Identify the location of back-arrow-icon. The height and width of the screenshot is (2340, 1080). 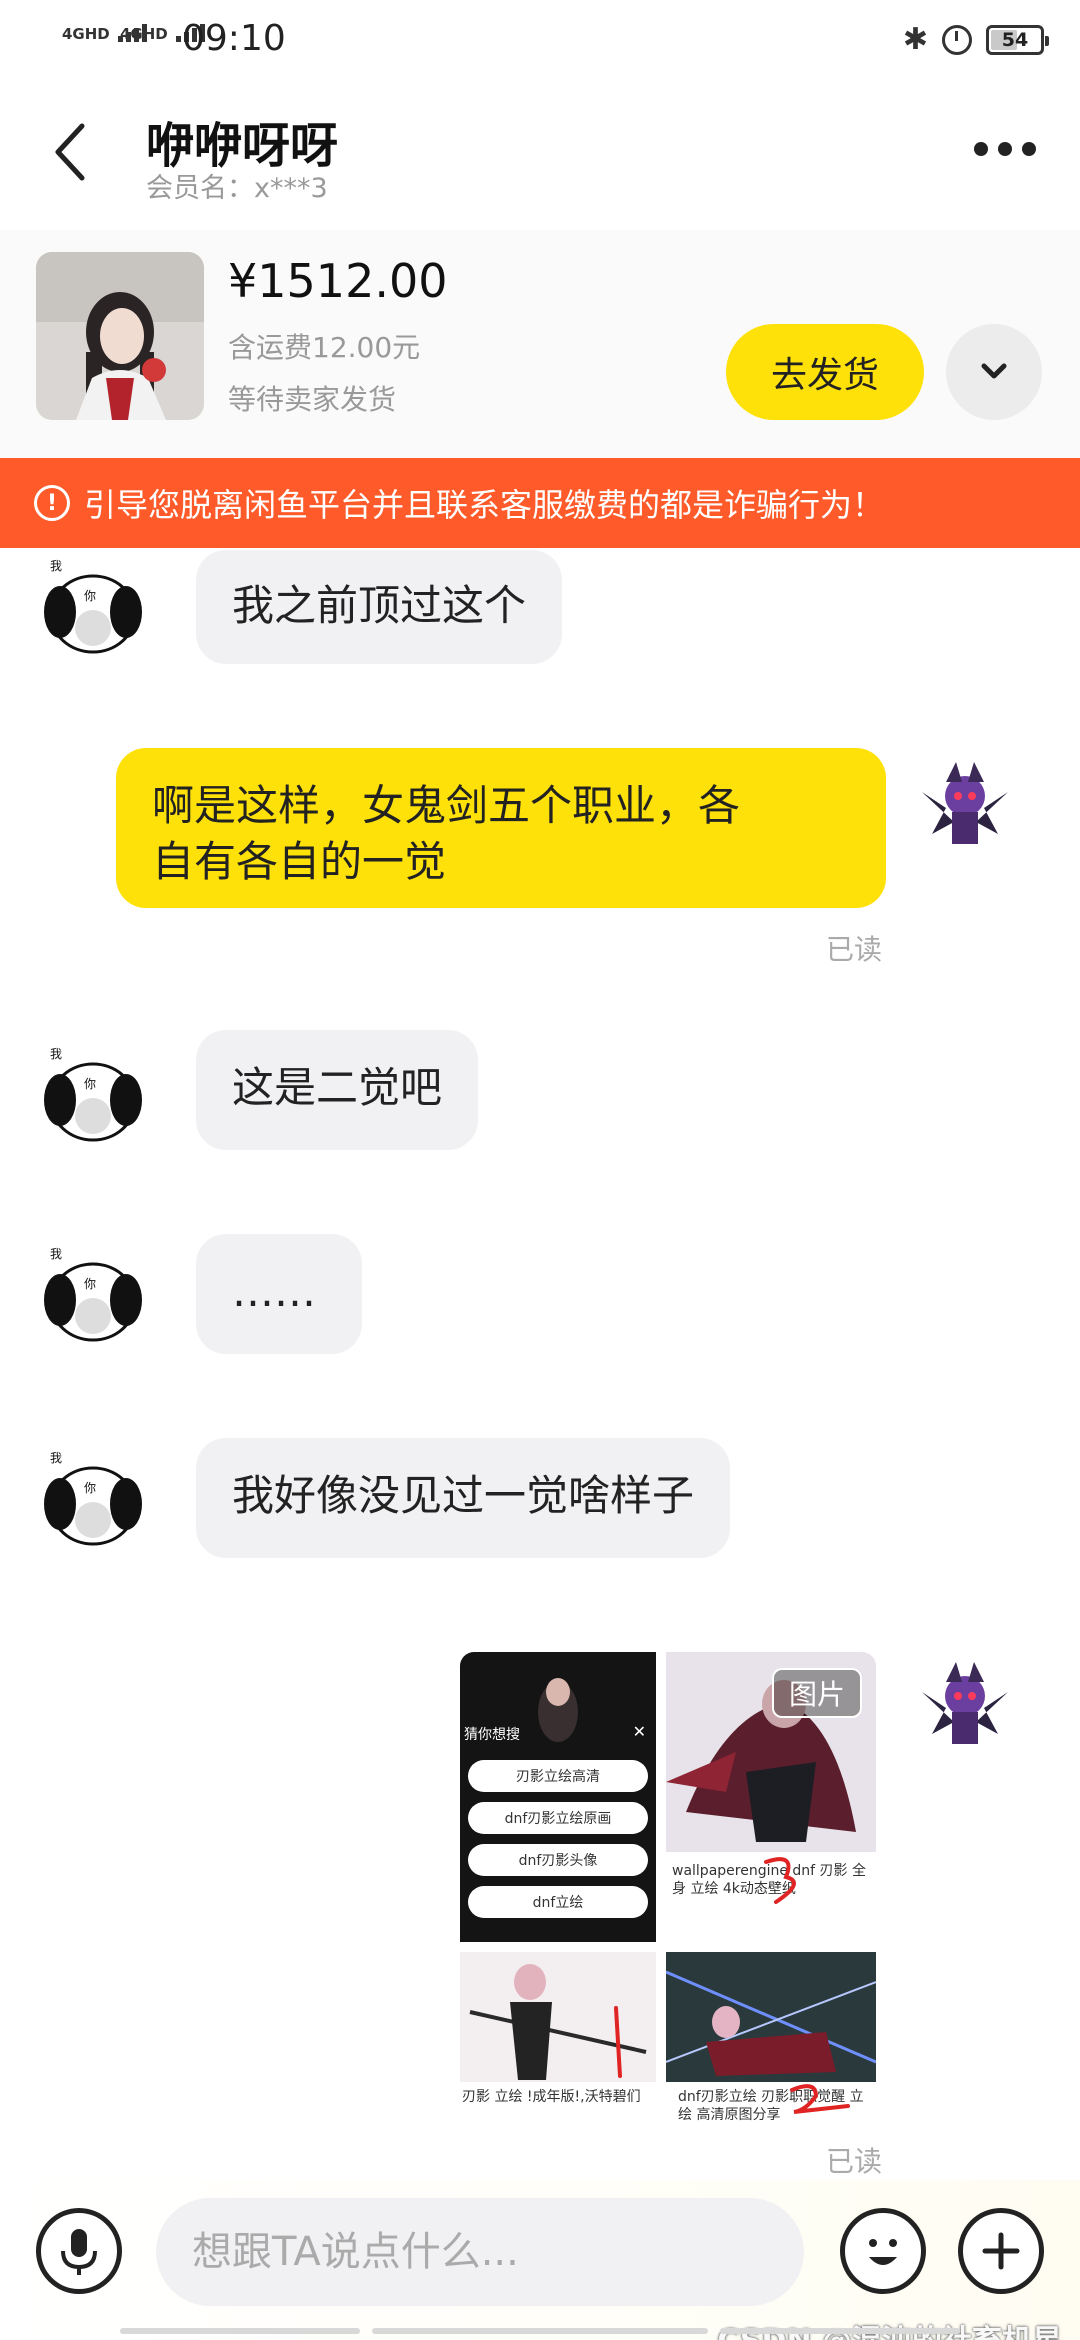
(70, 152).